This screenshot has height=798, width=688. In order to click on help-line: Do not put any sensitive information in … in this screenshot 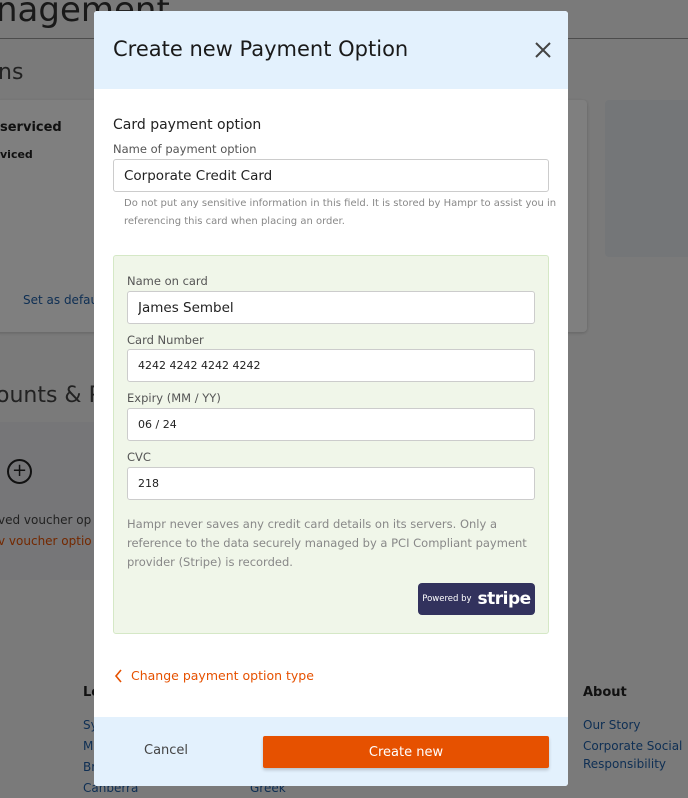, I will do `click(340, 203)`.